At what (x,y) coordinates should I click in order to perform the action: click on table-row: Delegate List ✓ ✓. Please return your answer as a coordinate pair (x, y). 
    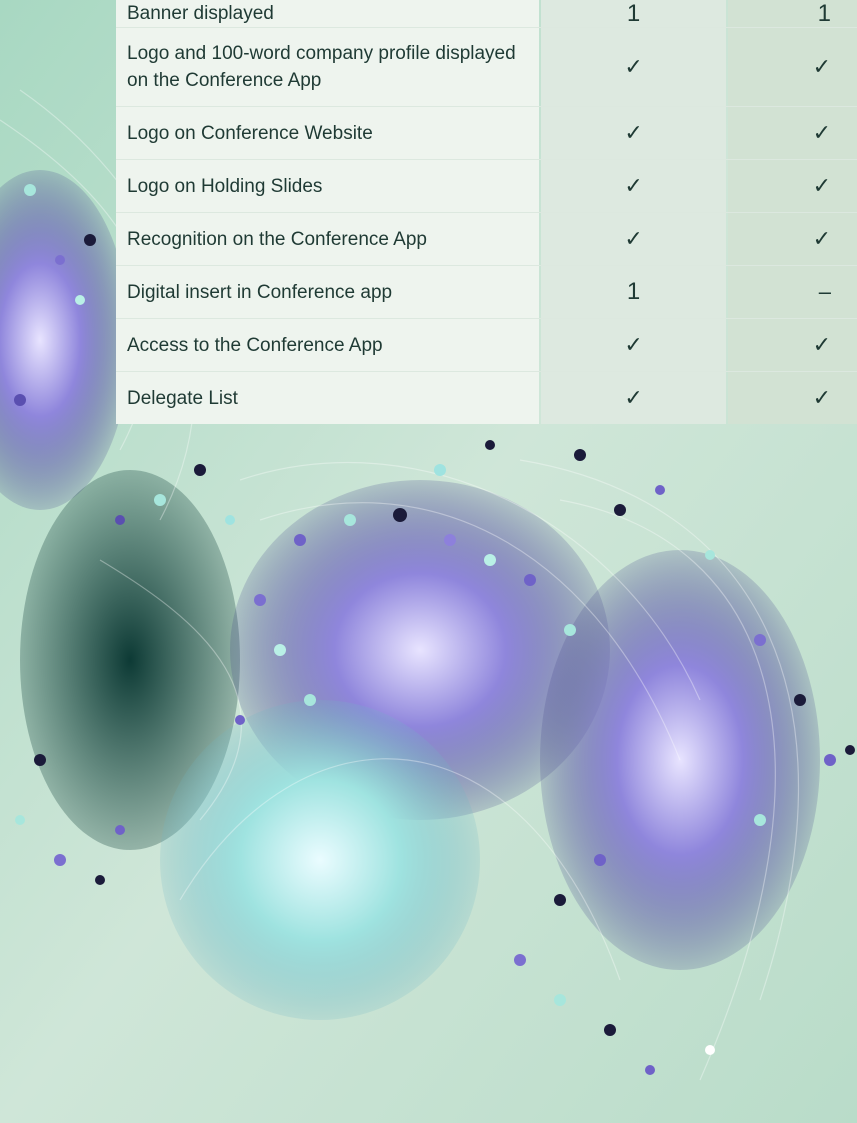
    Looking at the image, I should click on (486, 398).